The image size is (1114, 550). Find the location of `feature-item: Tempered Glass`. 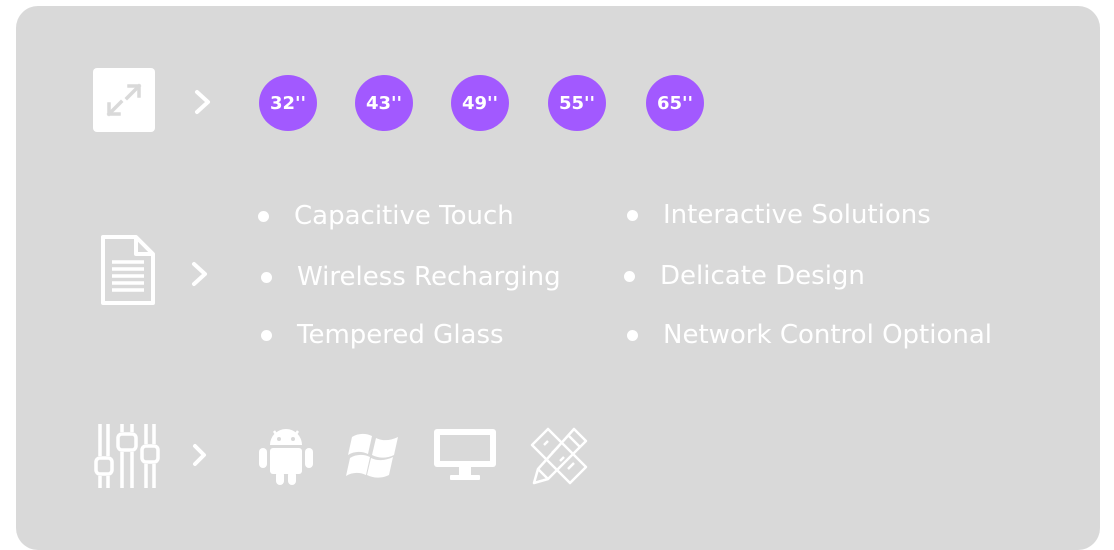

feature-item: Tempered Glass is located at coordinates (382, 335).